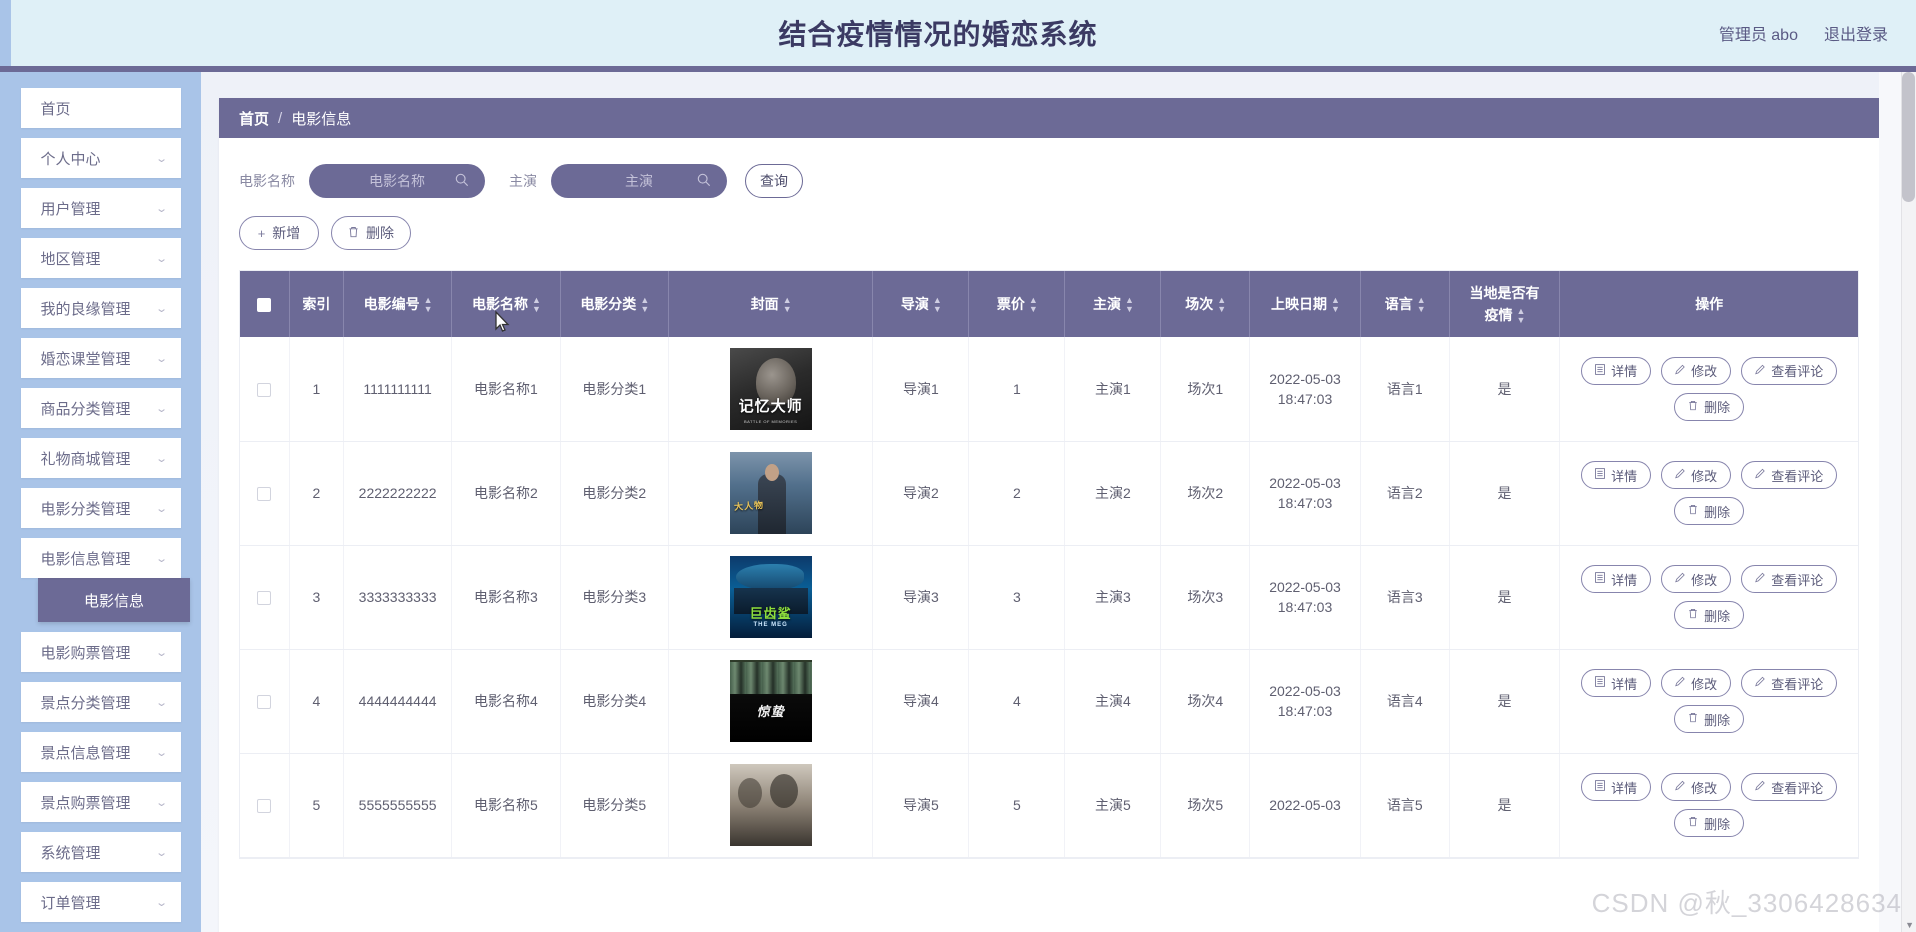 Image resolution: width=1916 pixels, height=932 pixels. I want to click on column-header-6: 导演 ▲ ▼, so click(921, 304).